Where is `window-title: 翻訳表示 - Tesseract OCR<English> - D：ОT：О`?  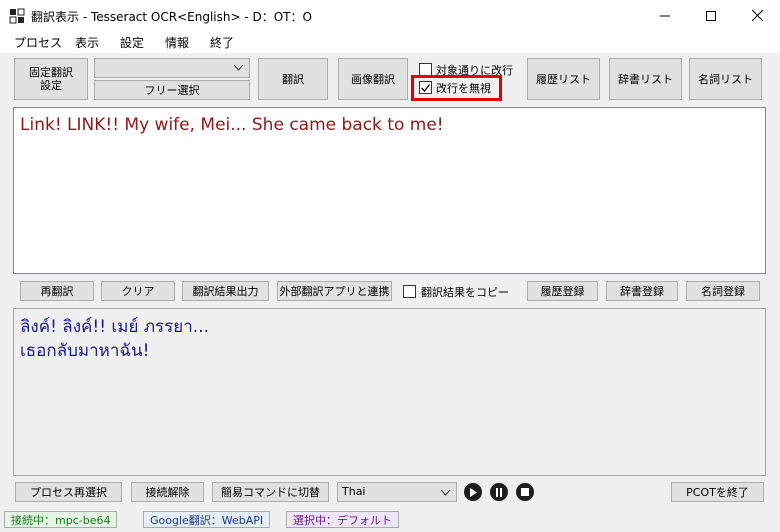 window-title: 翻訳表示 - Tesseract OCR<English> - D：ОT：О is located at coordinates (171, 17).